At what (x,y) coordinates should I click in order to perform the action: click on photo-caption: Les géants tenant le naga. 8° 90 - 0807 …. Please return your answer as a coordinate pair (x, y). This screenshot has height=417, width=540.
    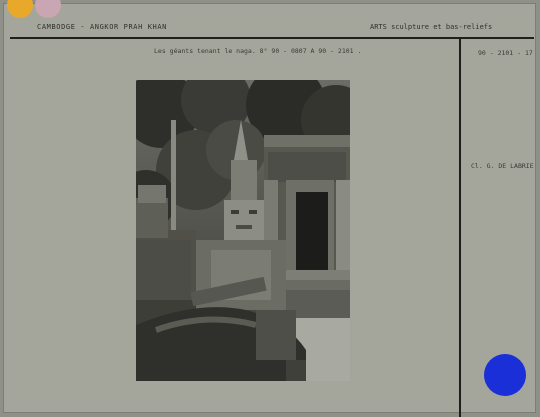
    Looking at the image, I should click on (258, 51).